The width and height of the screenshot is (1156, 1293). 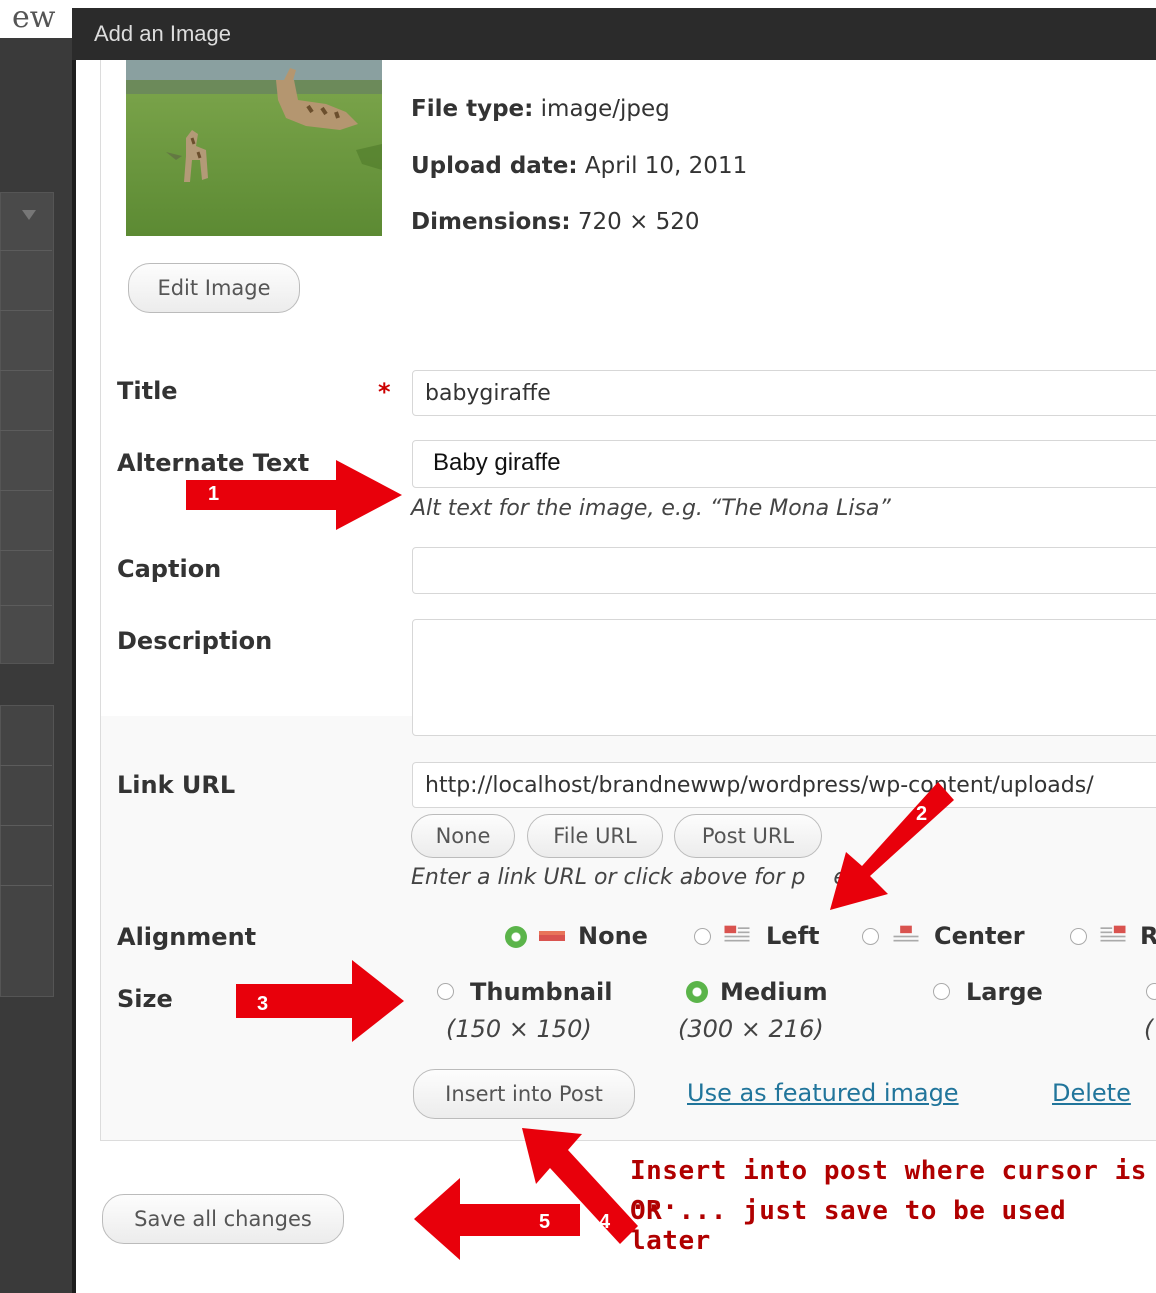 I want to click on size-full-radio, so click(x=1151, y=991).